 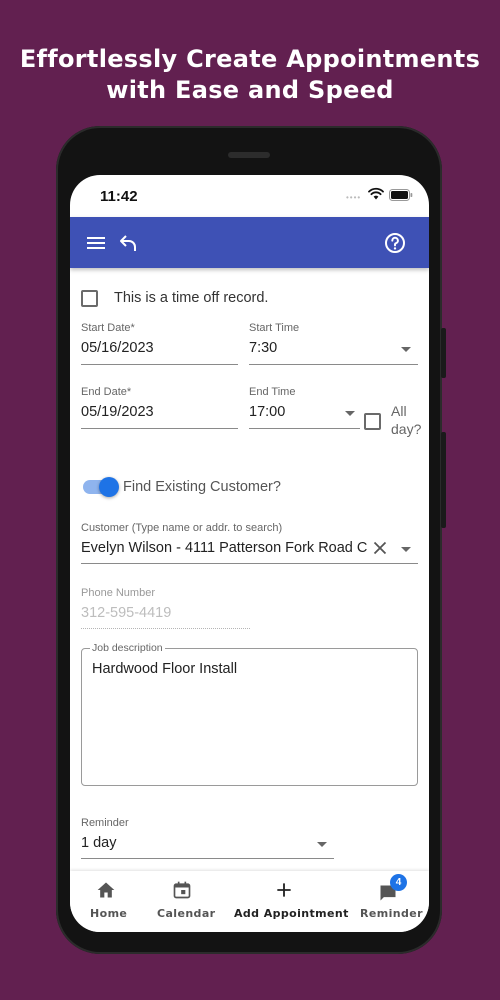 What do you see at coordinates (250, 90) in the screenshot?
I see `promo-headline-line2: with Ease and Speed` at bounding box center [250, 90].